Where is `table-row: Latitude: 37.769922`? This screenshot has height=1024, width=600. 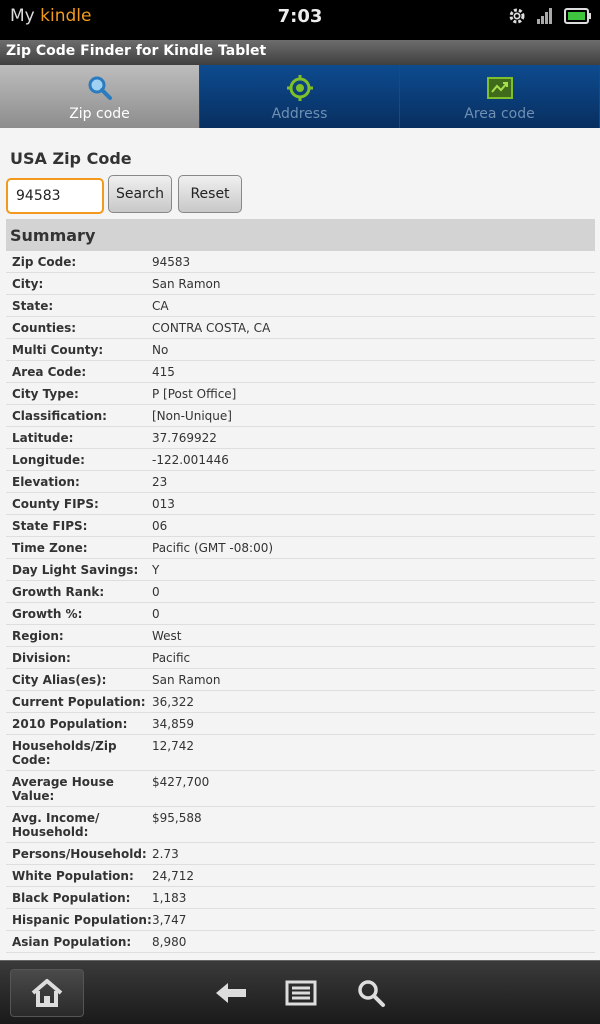 table-row: Latitude: 37.769922 is located at coordinates (300, 438).